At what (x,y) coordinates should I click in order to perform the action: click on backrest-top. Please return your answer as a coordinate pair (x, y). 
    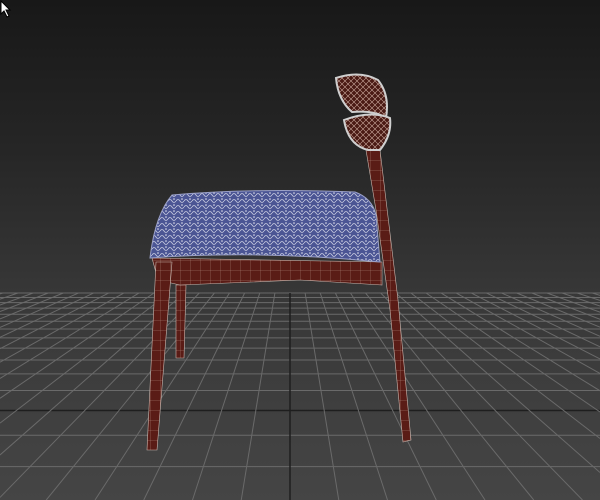
    Looking at the image, I should click on (361, 96).